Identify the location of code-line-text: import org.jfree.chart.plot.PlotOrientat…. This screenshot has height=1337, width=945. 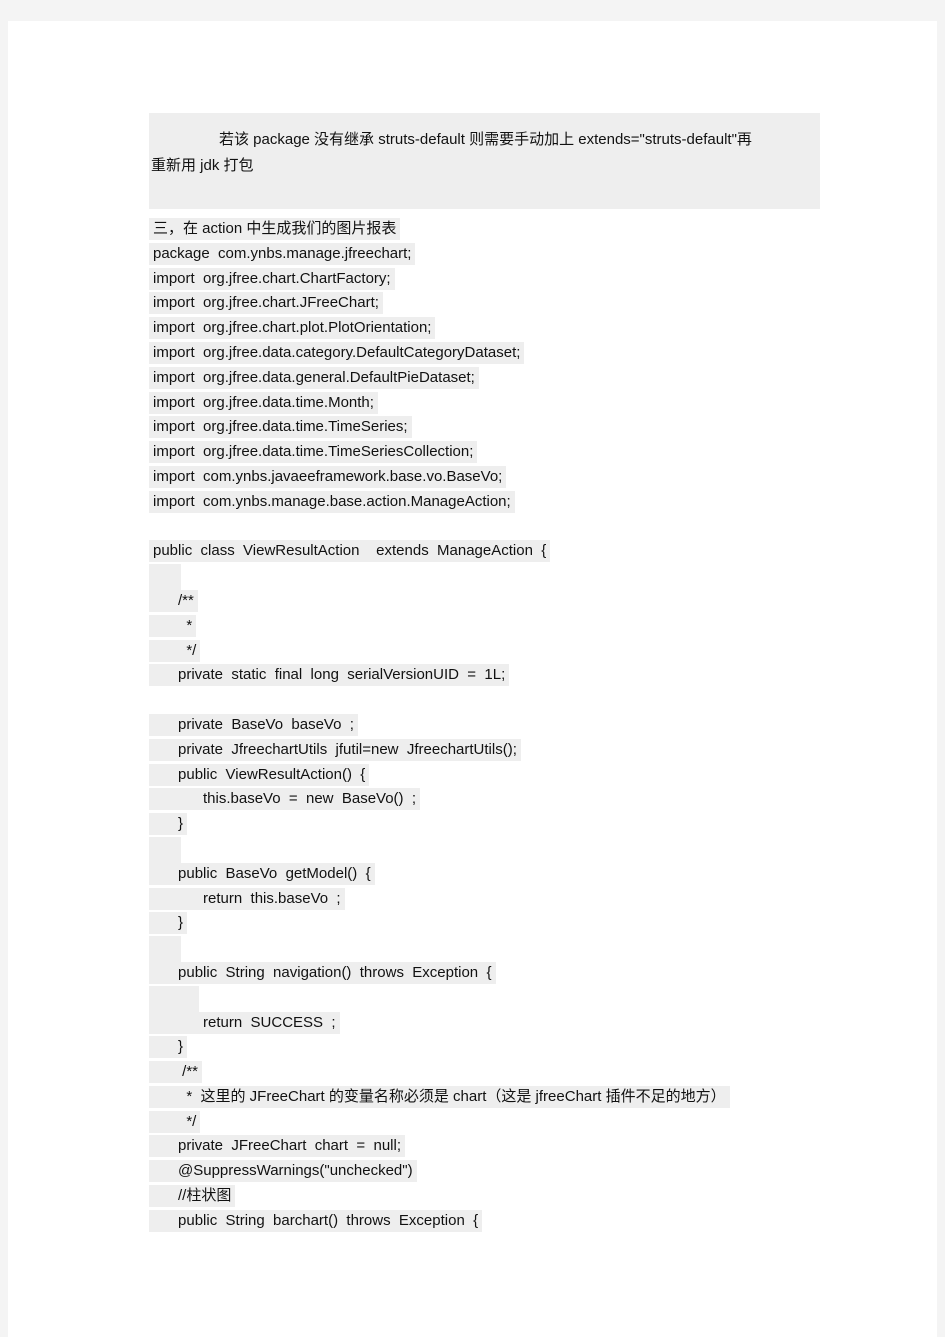
(292, 328).